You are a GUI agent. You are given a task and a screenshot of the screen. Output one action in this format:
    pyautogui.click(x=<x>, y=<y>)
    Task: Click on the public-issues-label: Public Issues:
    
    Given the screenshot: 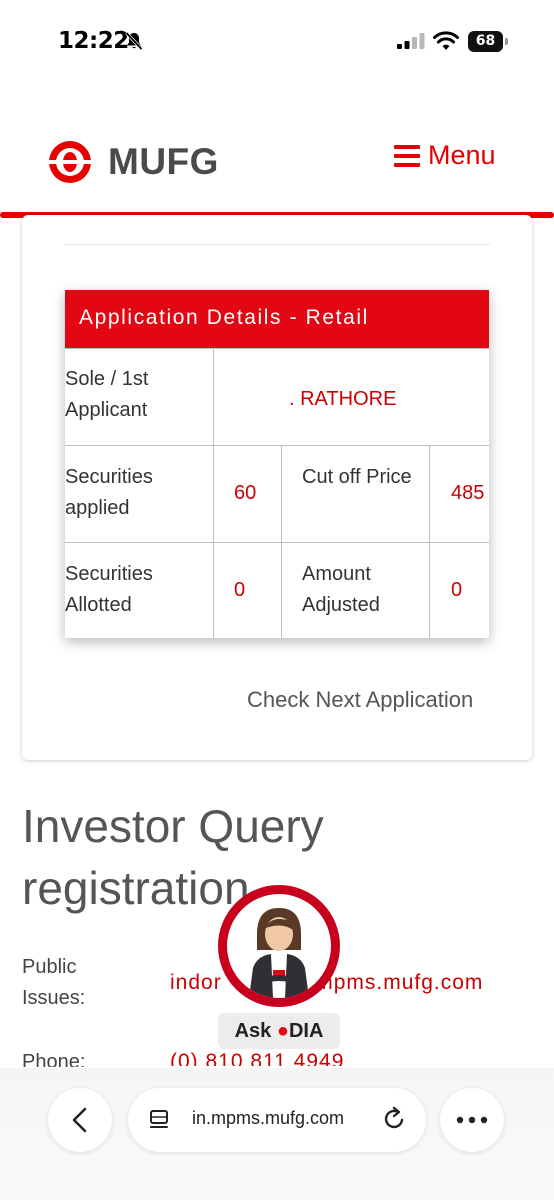 What is the action you would take?
    pyautogui.click(x=54, y=982)
    